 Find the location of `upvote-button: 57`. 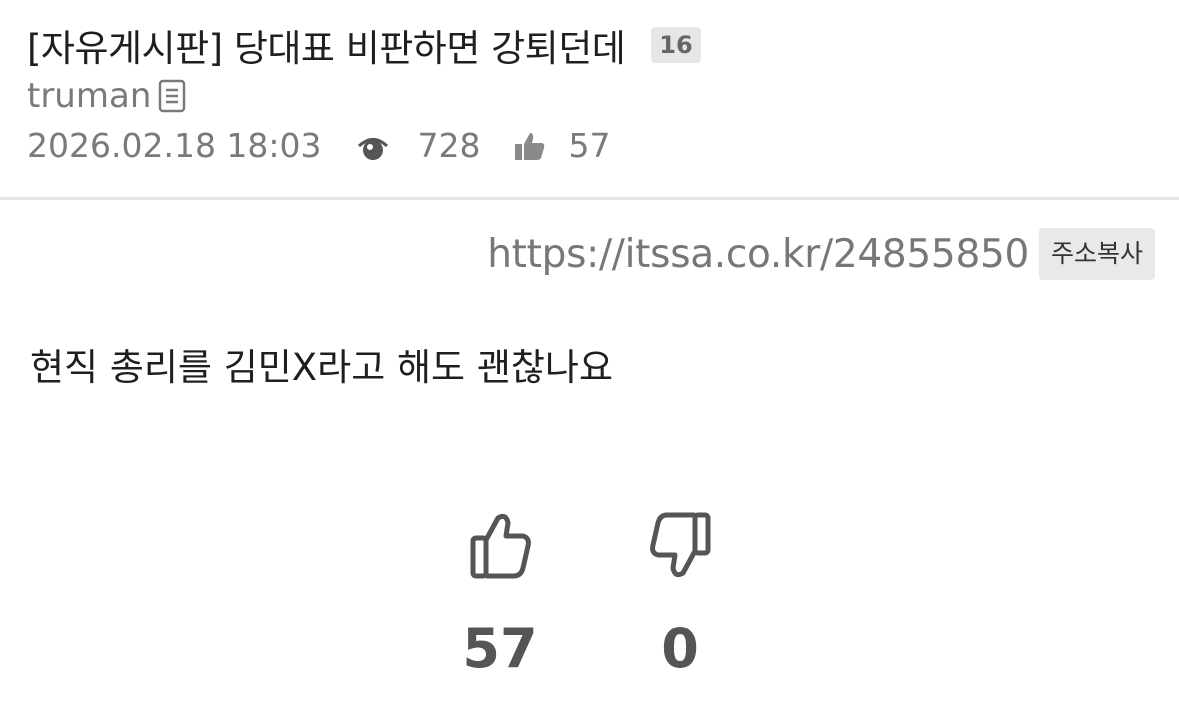

upvote-button: 57 is located at coordinates (500, 592).